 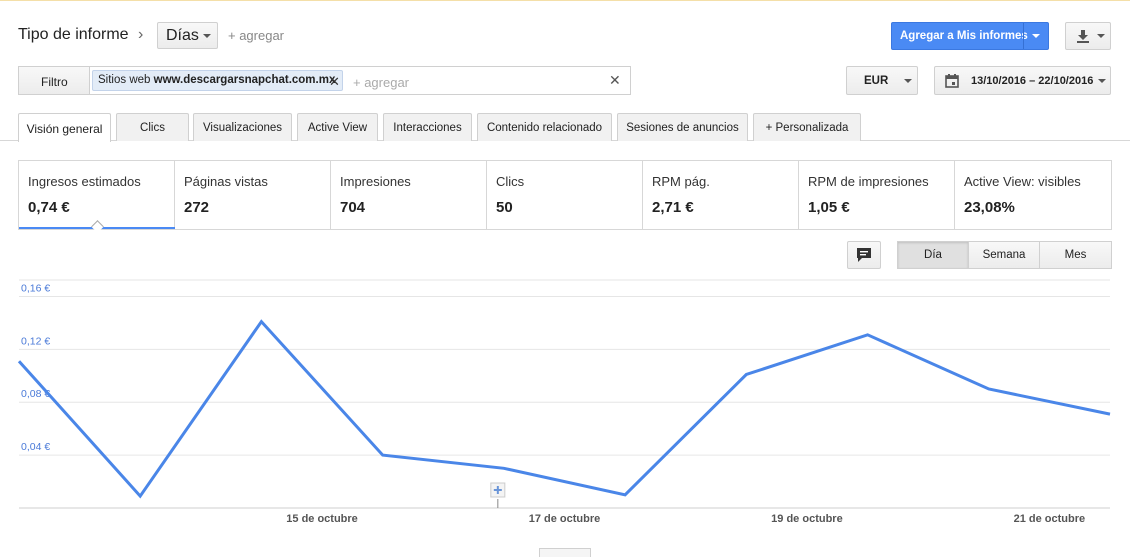 What do you see at coordinates (952, 81) in the screenshot?
I see `calendar-icon` at bounding box center [952, 81].